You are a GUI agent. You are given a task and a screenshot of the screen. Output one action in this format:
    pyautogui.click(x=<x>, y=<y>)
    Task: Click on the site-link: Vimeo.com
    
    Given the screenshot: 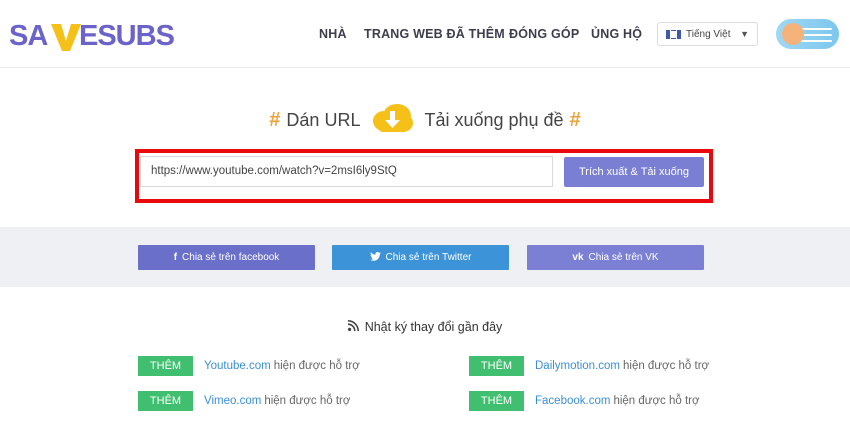 What is the action you would take?
    pyautogui.click(x=232, y=401)
    